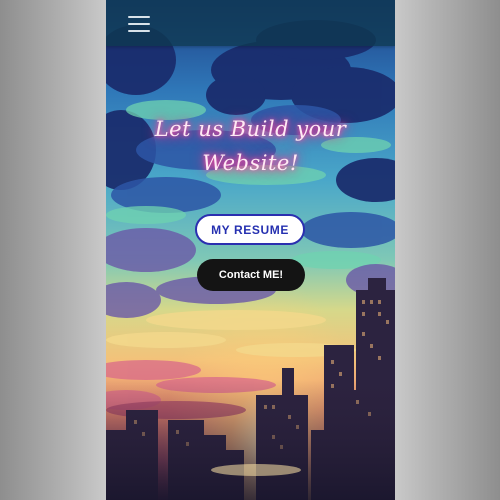  Describe the element at coordinates (250, 129) in the screenshot. I see `headline-line-1: Let us Build your` at that location.